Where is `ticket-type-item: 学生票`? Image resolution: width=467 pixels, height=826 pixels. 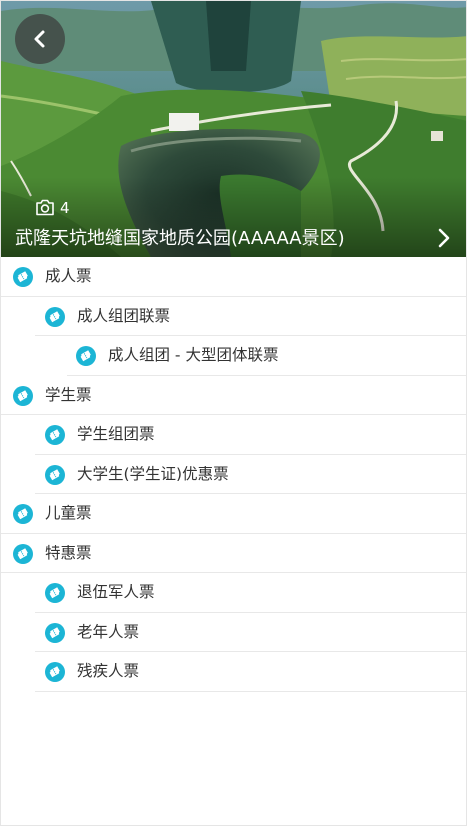
ticket-type-item: 学生票 is located at coordinates (233, 395).